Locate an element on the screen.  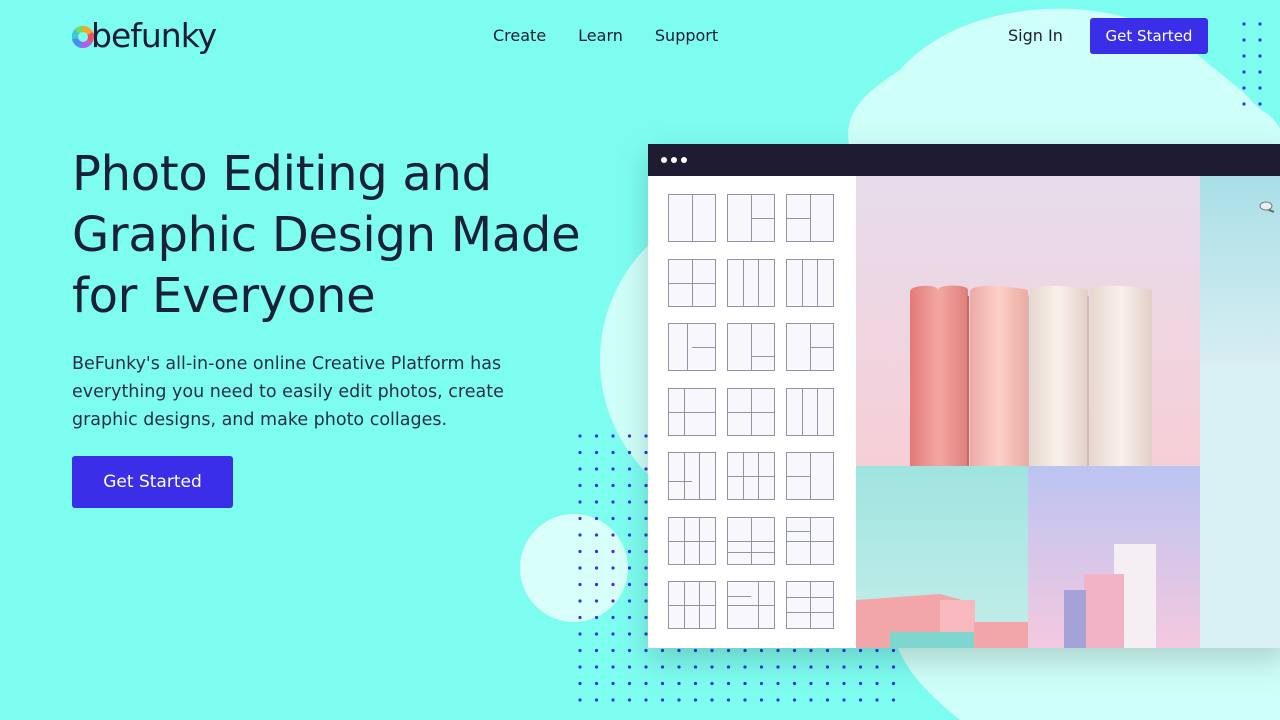
nav-support: Support is located at coordinates (686, 36).